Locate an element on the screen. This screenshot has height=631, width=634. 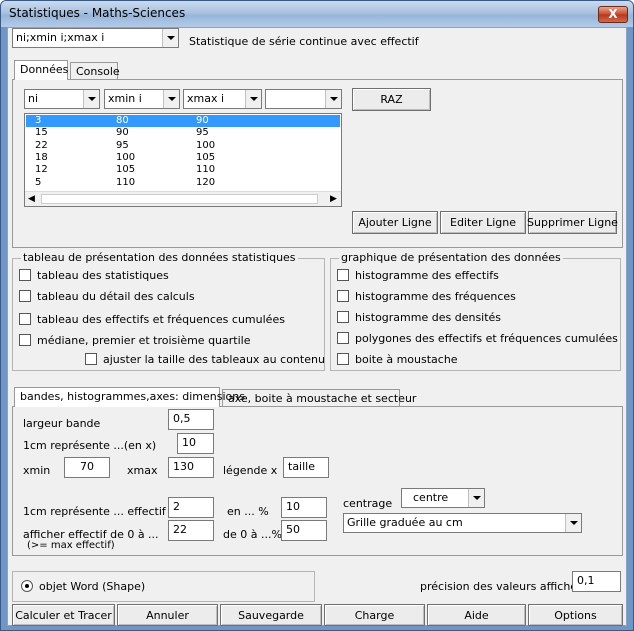
checkbox-histo-effectifs: histogramme des effectifs is located at coordinates (418, 275).